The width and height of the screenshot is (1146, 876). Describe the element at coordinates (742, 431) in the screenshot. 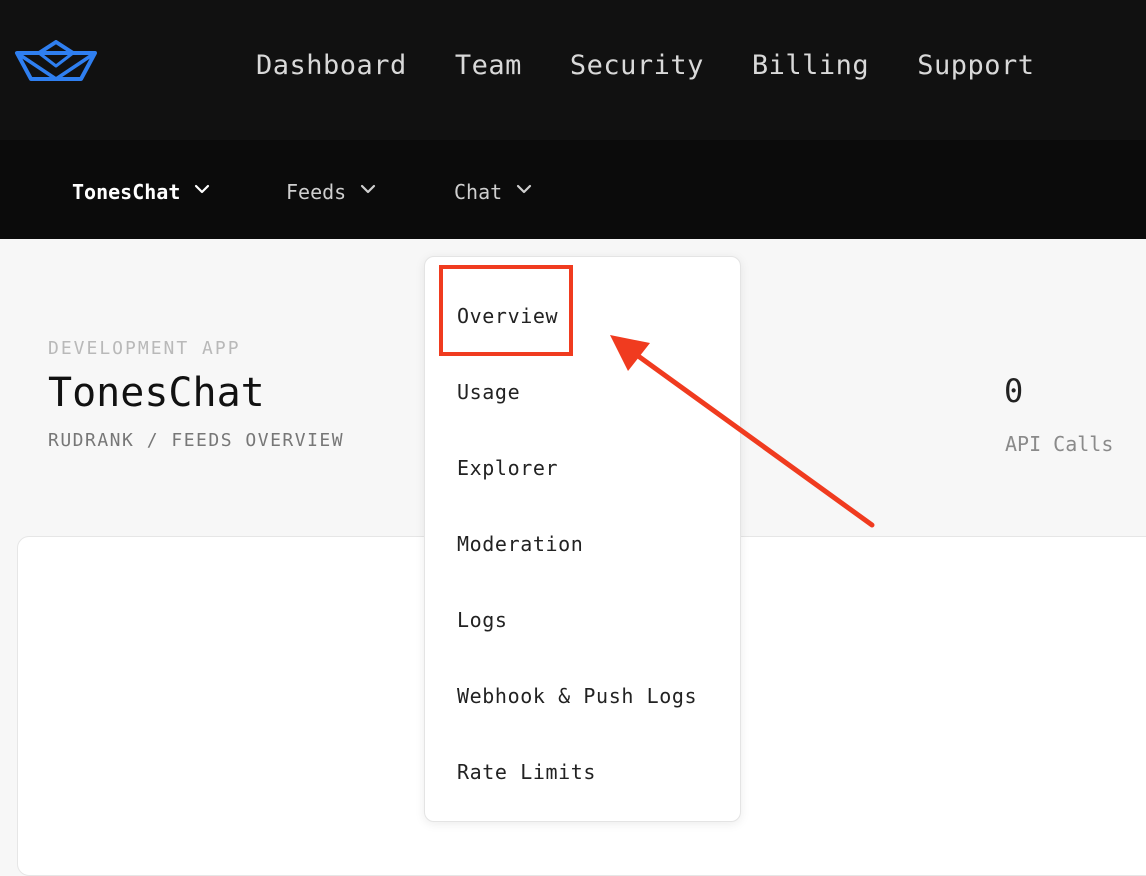

I see `annotation-arrow-icon` at that location.